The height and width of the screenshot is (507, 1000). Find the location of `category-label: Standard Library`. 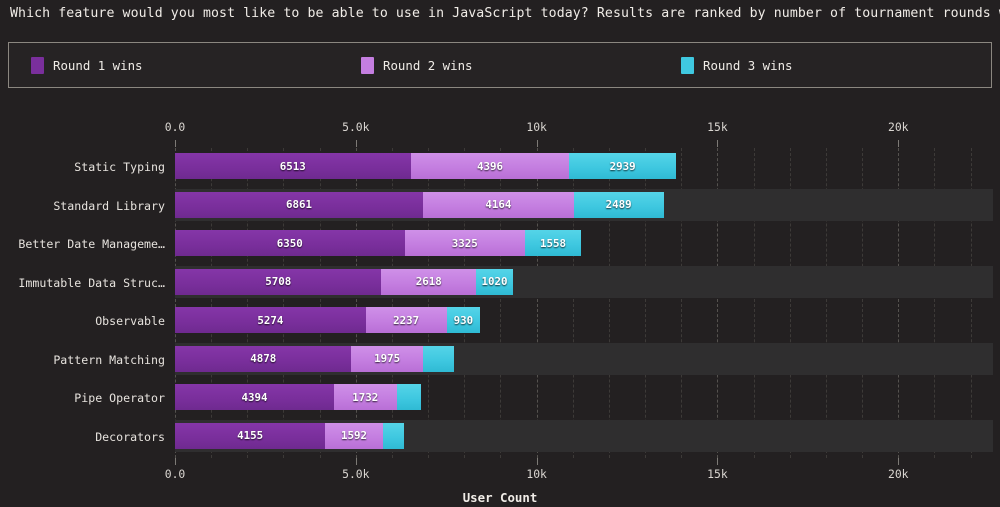

category-label: Standard Library is located at coordinates (109, 205).